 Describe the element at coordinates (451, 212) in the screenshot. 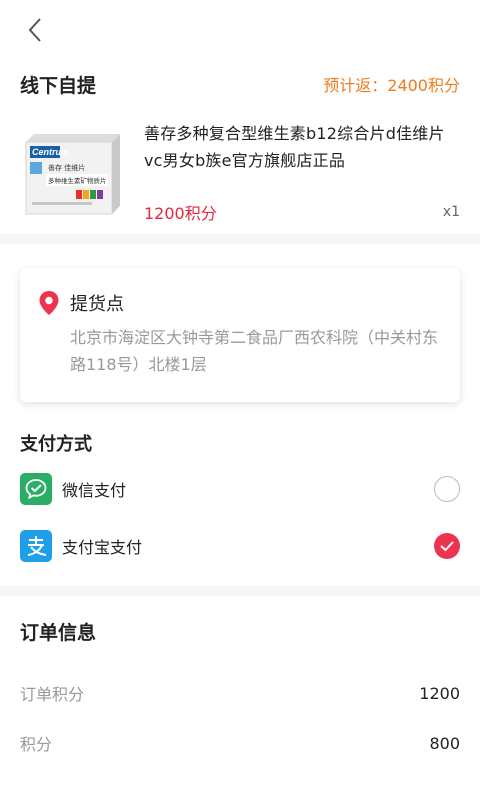

I see `product-quantity: x1` at that location.